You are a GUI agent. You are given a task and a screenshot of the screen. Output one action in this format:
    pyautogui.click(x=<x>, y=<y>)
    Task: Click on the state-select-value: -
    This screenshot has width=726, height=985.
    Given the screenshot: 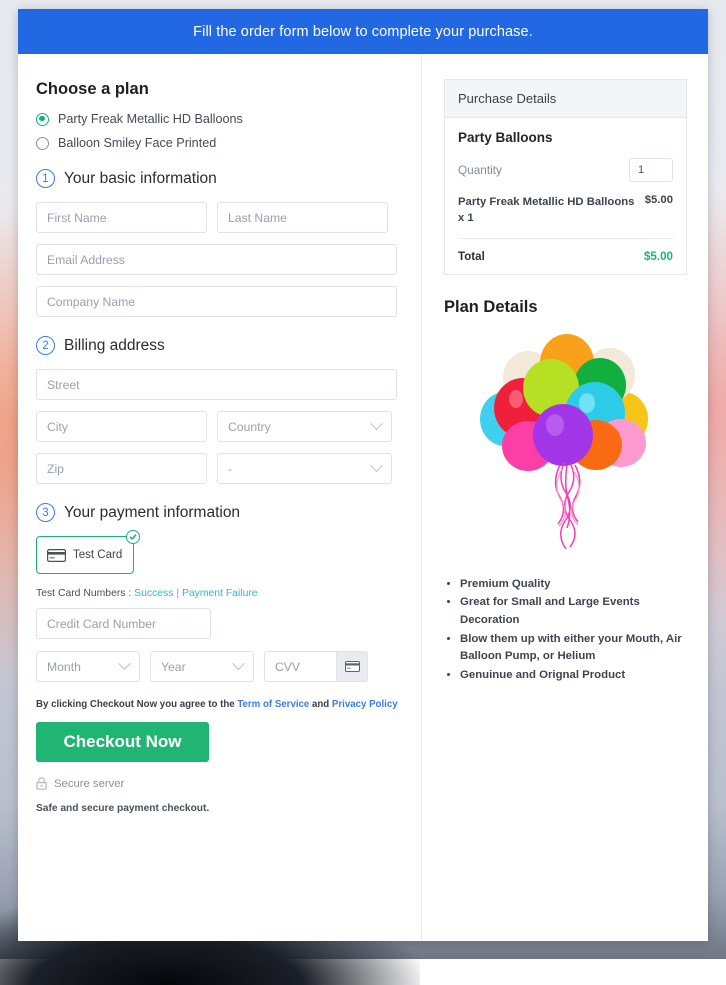 What is the action you would take?
    pyautogui.click(x=230, y=469)
    